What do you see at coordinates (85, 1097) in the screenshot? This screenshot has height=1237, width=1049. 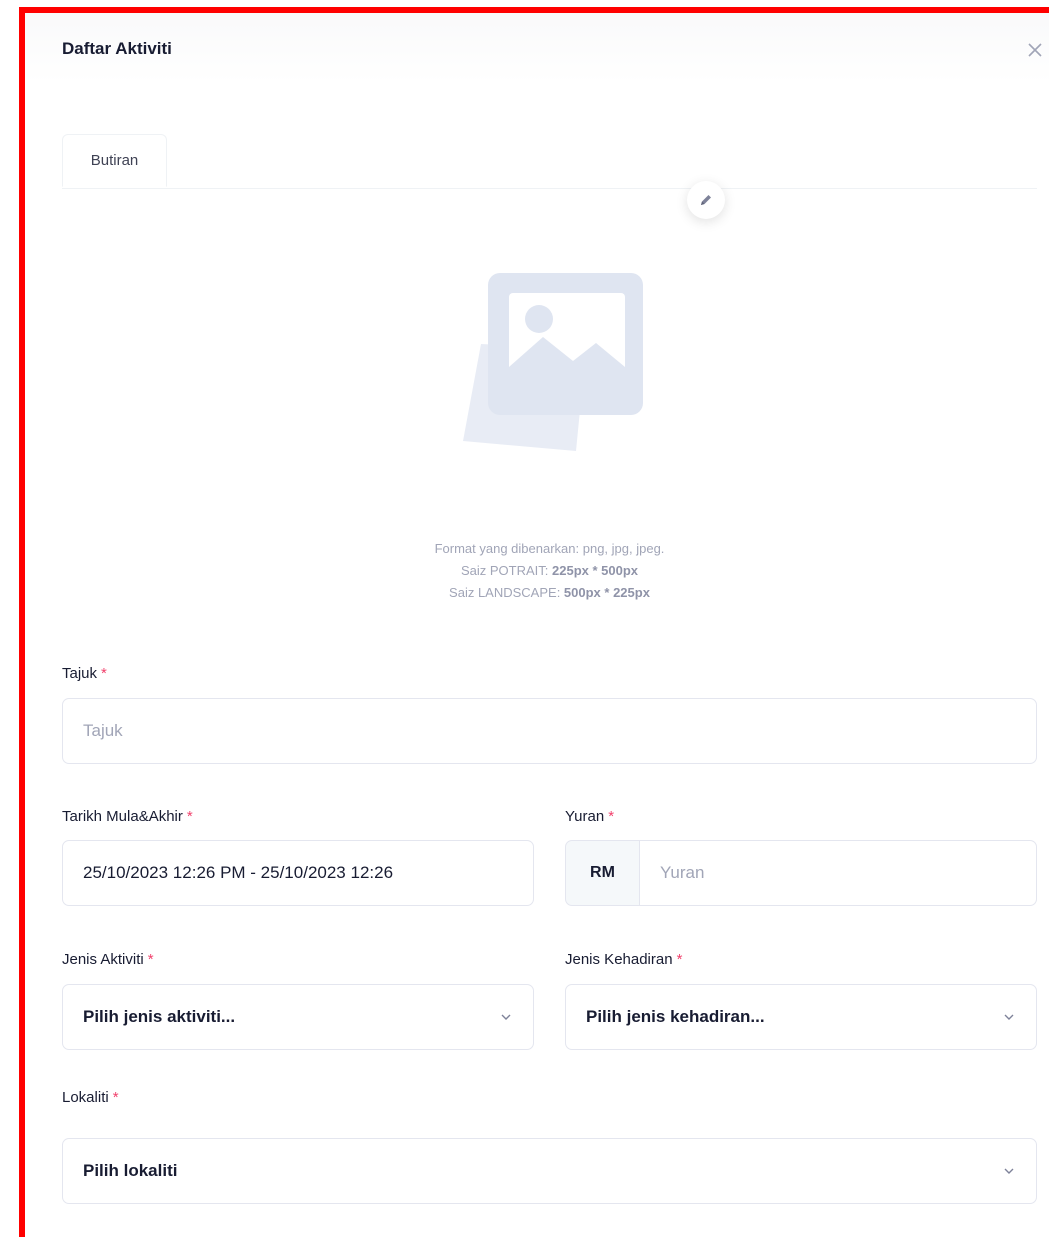 I see `lokaliti-label-text: Lokaliti` at bounding box center [85, 1097].